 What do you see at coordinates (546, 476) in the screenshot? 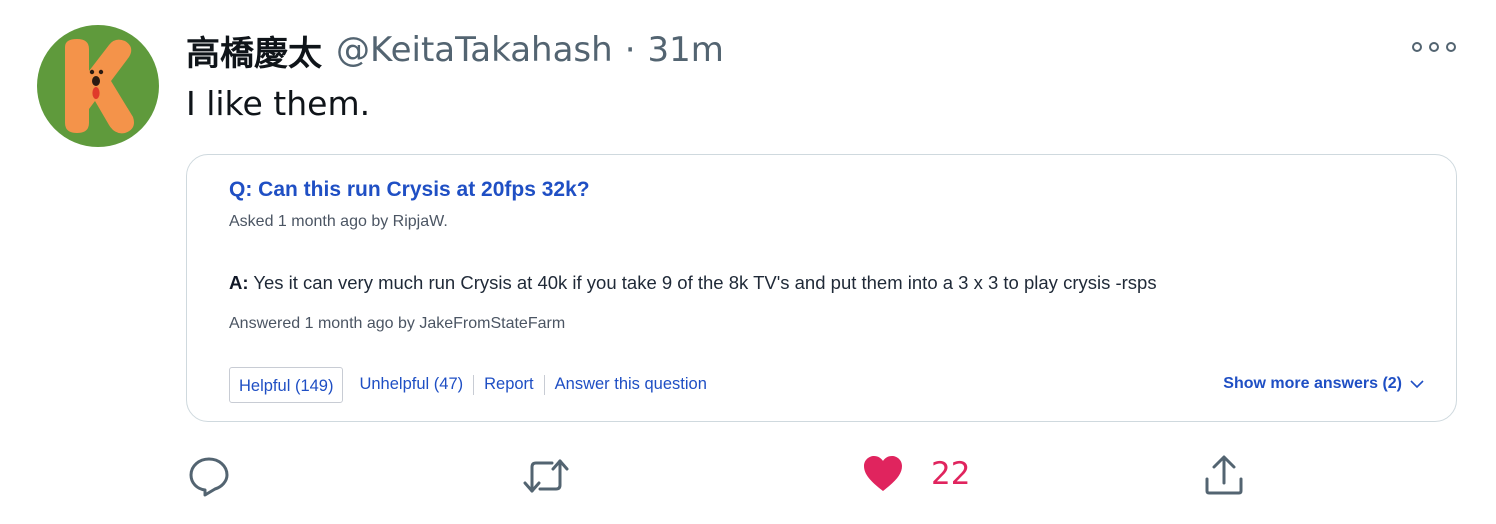
I see `retweet-icon` at bounding box center [546, 476].